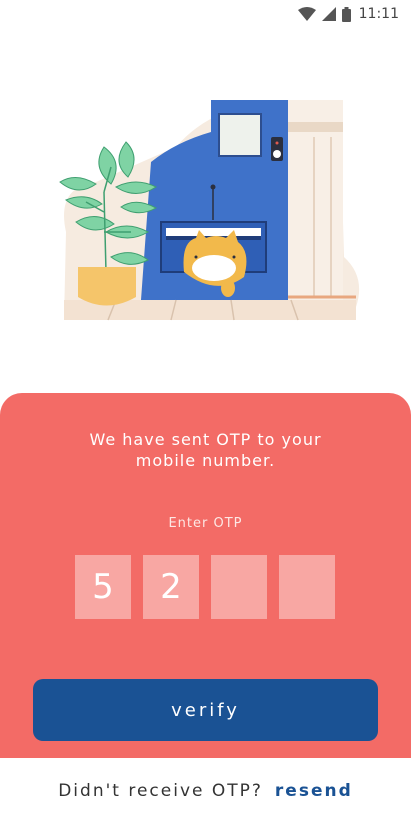 The image size is (411, 823). I want to click on battery-icon, so click(346, 14).